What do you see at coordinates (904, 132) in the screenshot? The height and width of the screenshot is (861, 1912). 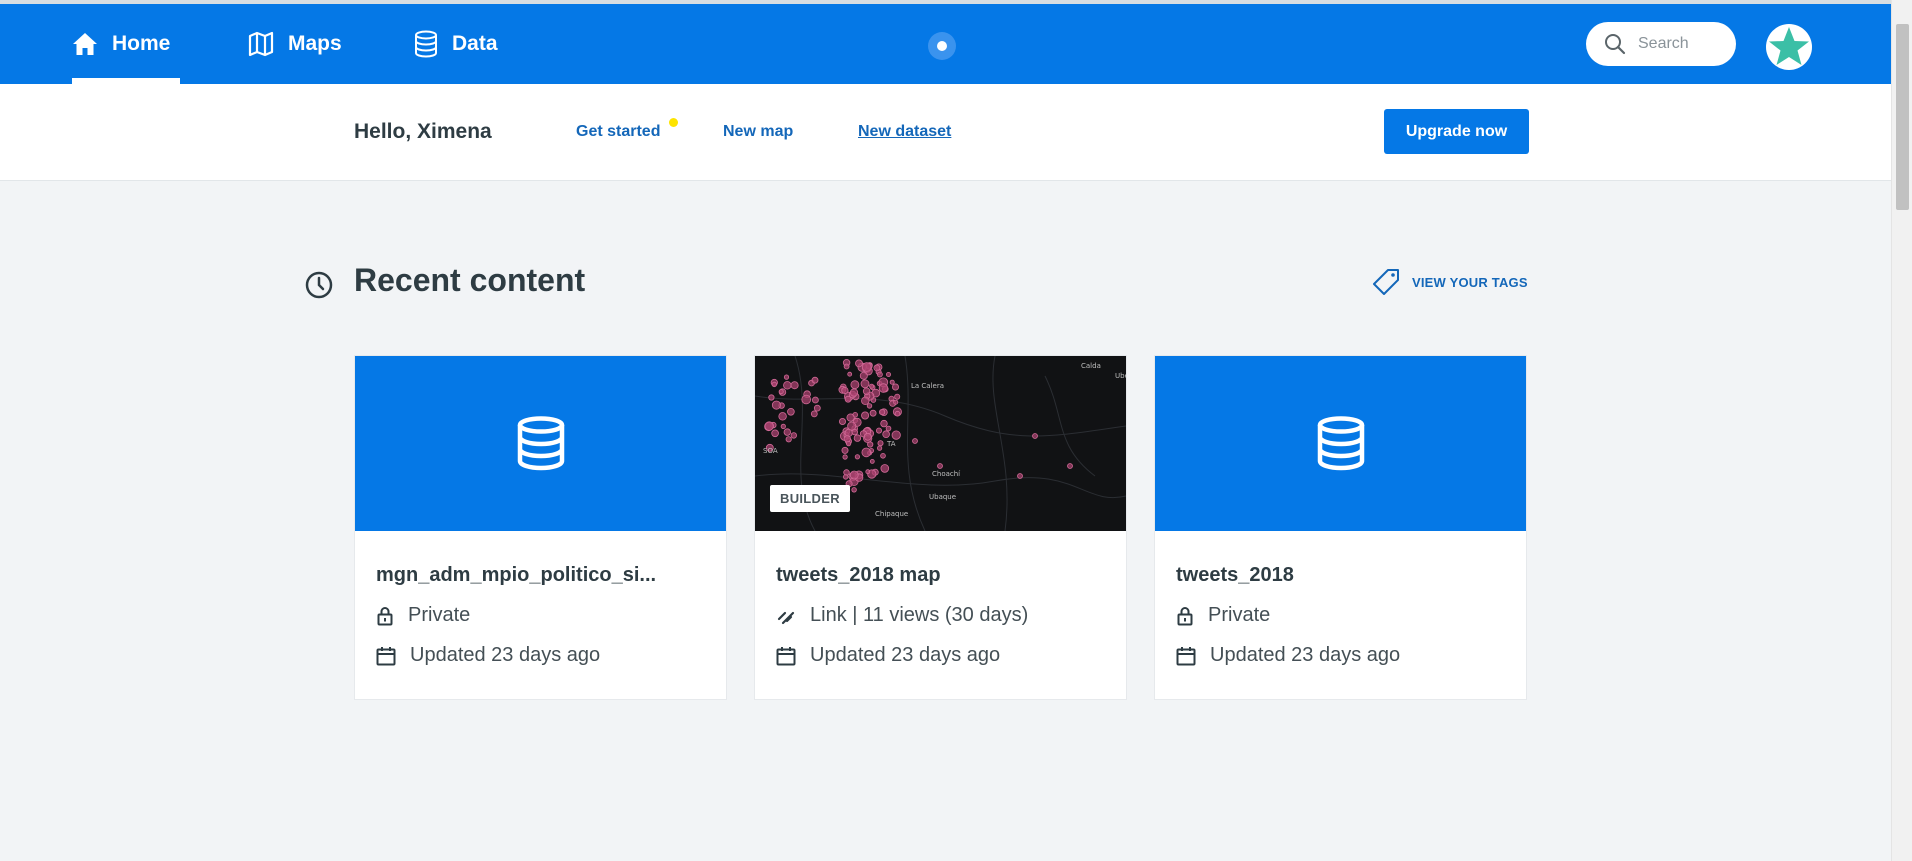 I see `new-dataset-link: New dataset` at bounding box center [904, 132].